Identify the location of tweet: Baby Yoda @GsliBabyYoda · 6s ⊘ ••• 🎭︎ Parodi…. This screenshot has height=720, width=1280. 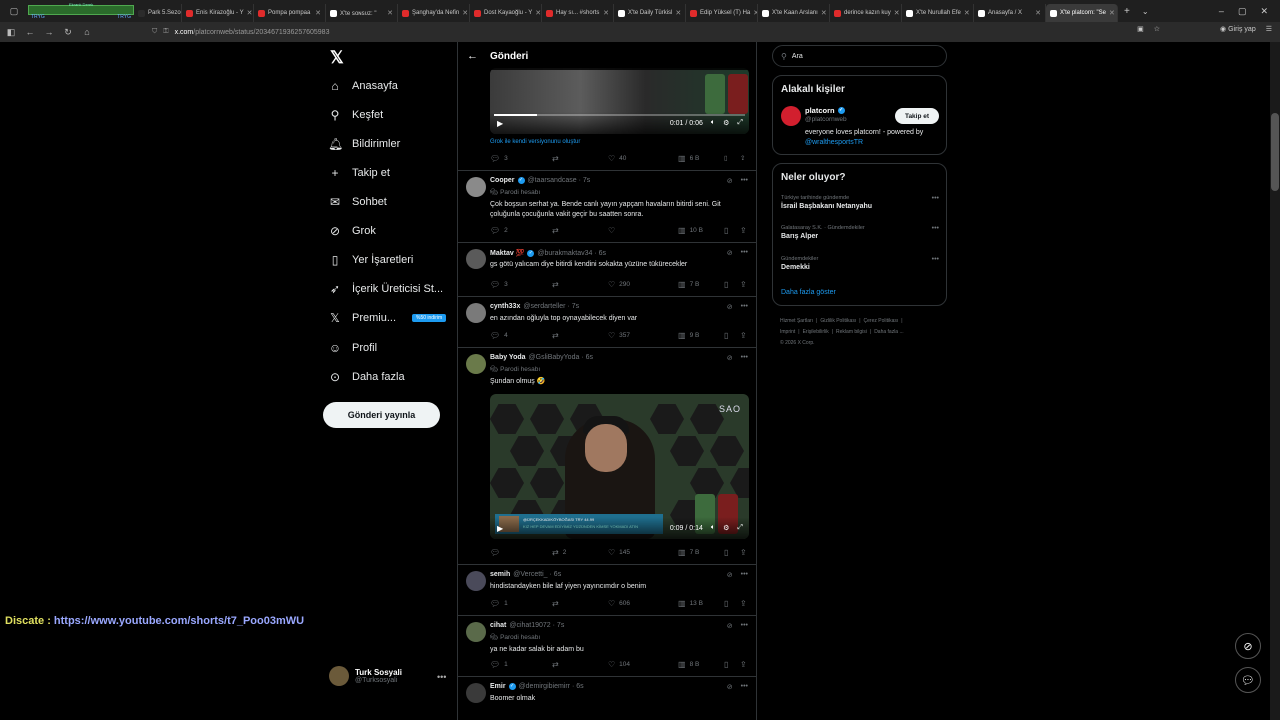
(607, 455).